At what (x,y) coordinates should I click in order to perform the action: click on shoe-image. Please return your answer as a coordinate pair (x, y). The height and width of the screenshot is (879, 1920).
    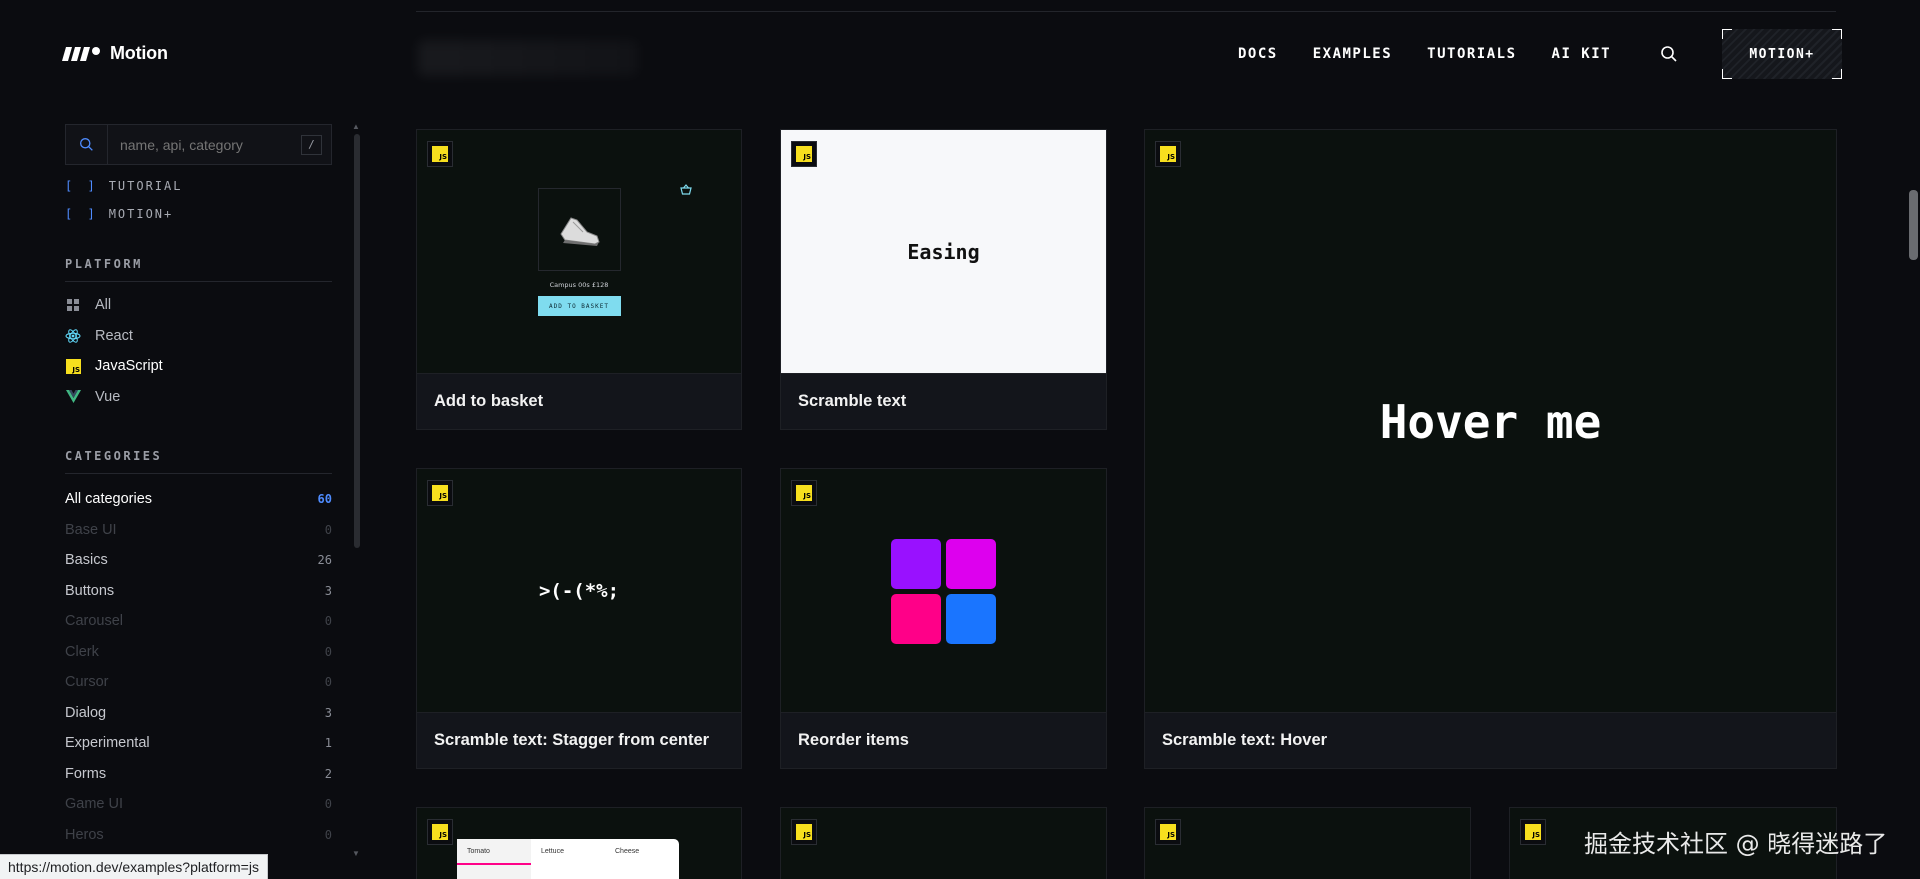
    Looking at the image, I should click on (579, 229).